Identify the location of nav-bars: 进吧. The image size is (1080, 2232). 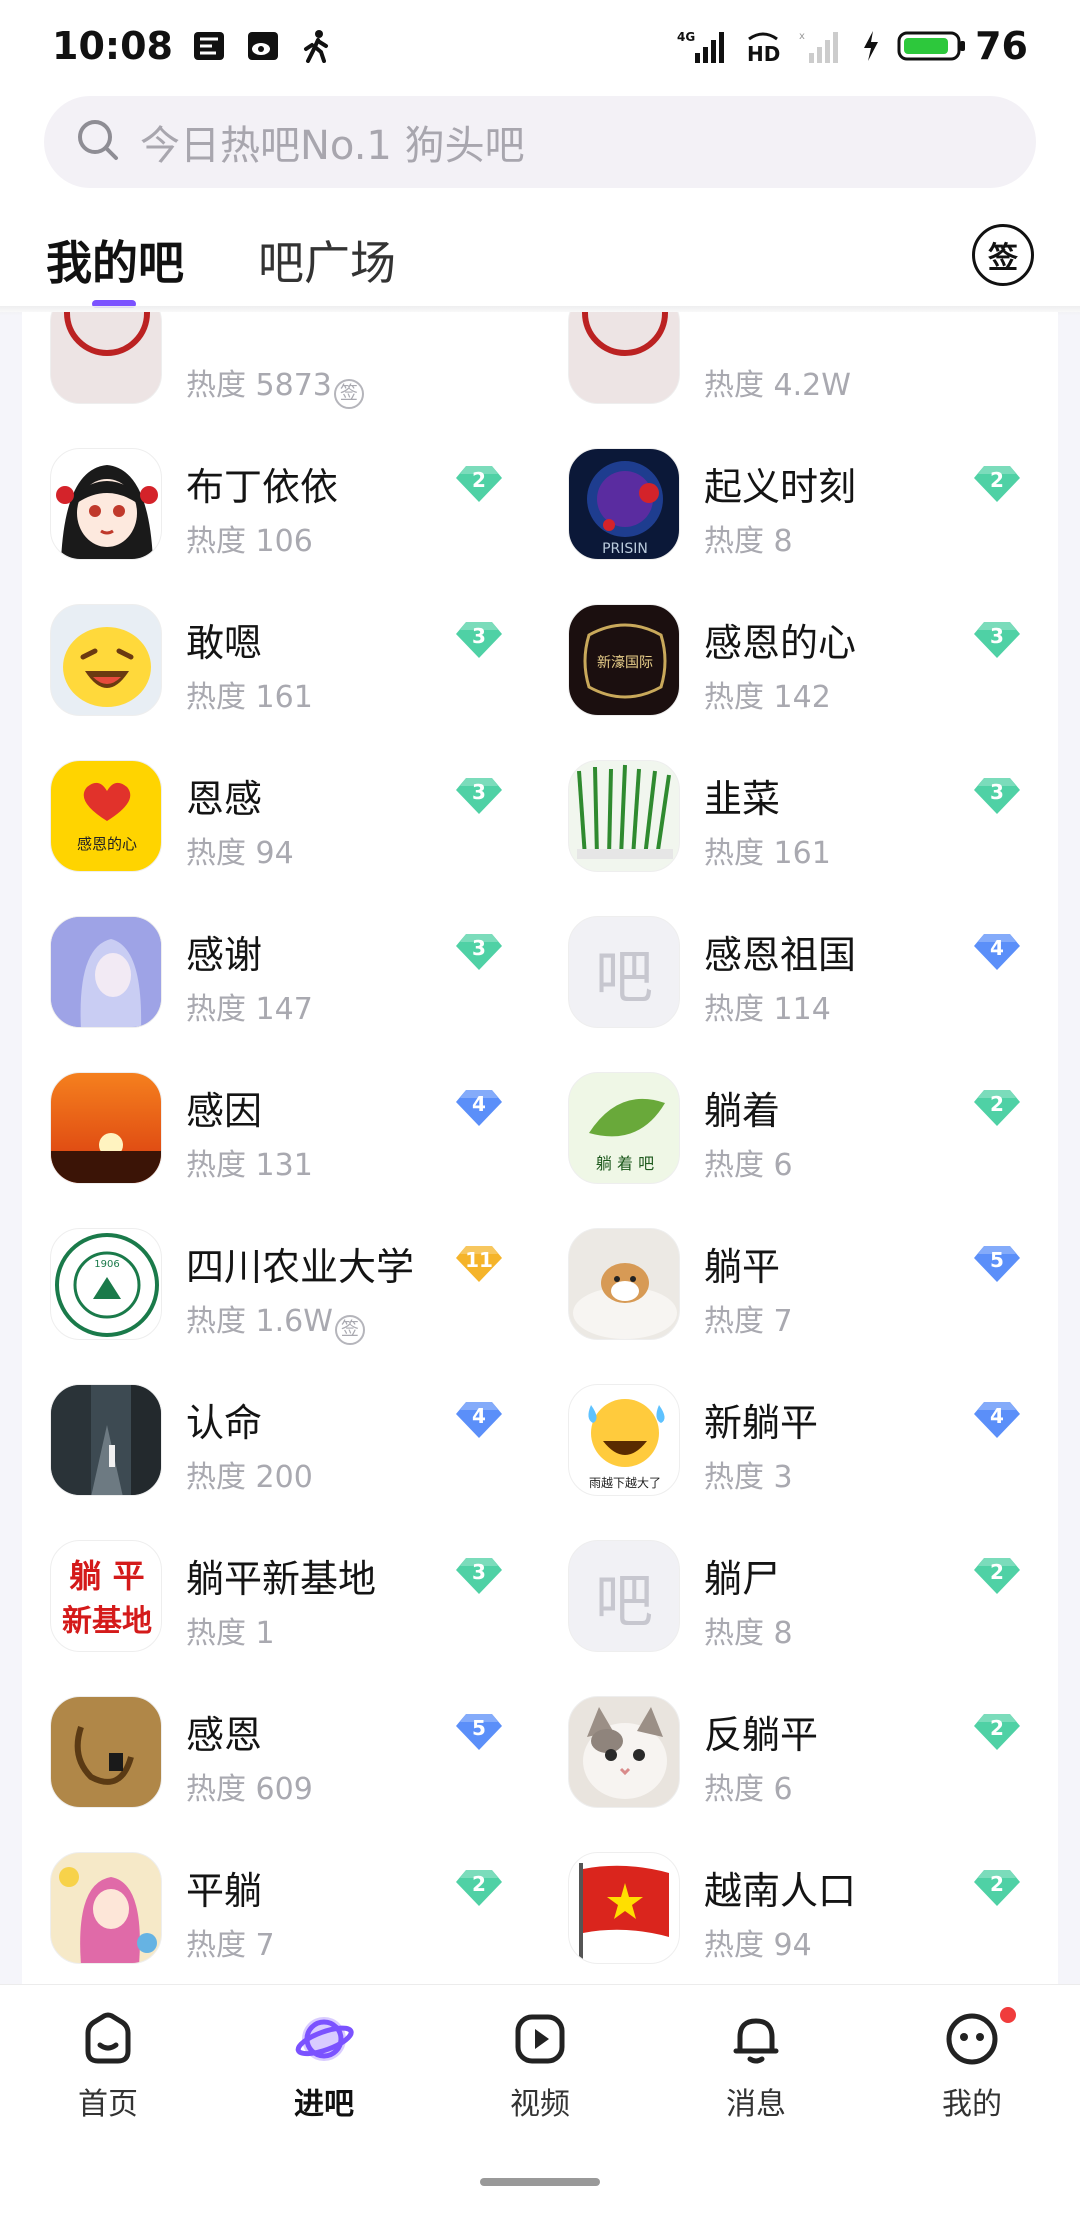
(324, 2059).